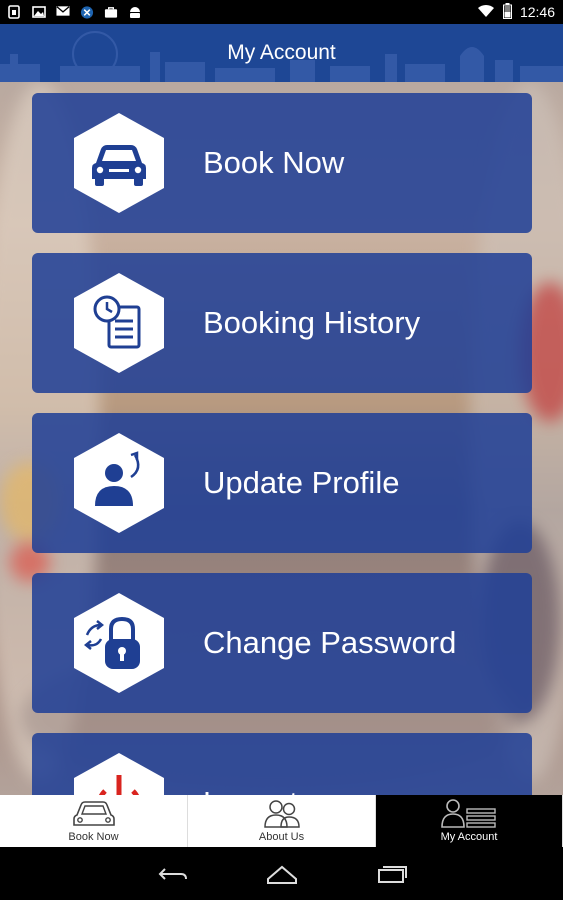 This screenshot has height=900, width=563. I want to click on menu-item-booking-history: Booking History, so click(282, 323).